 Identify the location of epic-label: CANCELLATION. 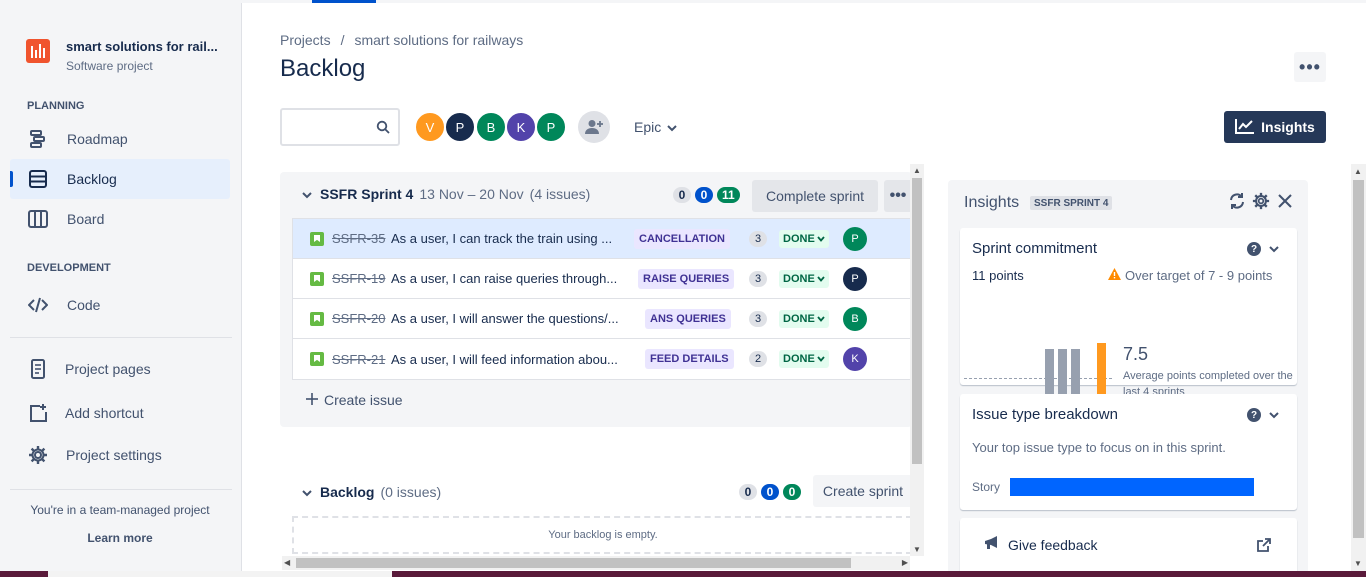
(682, 238).